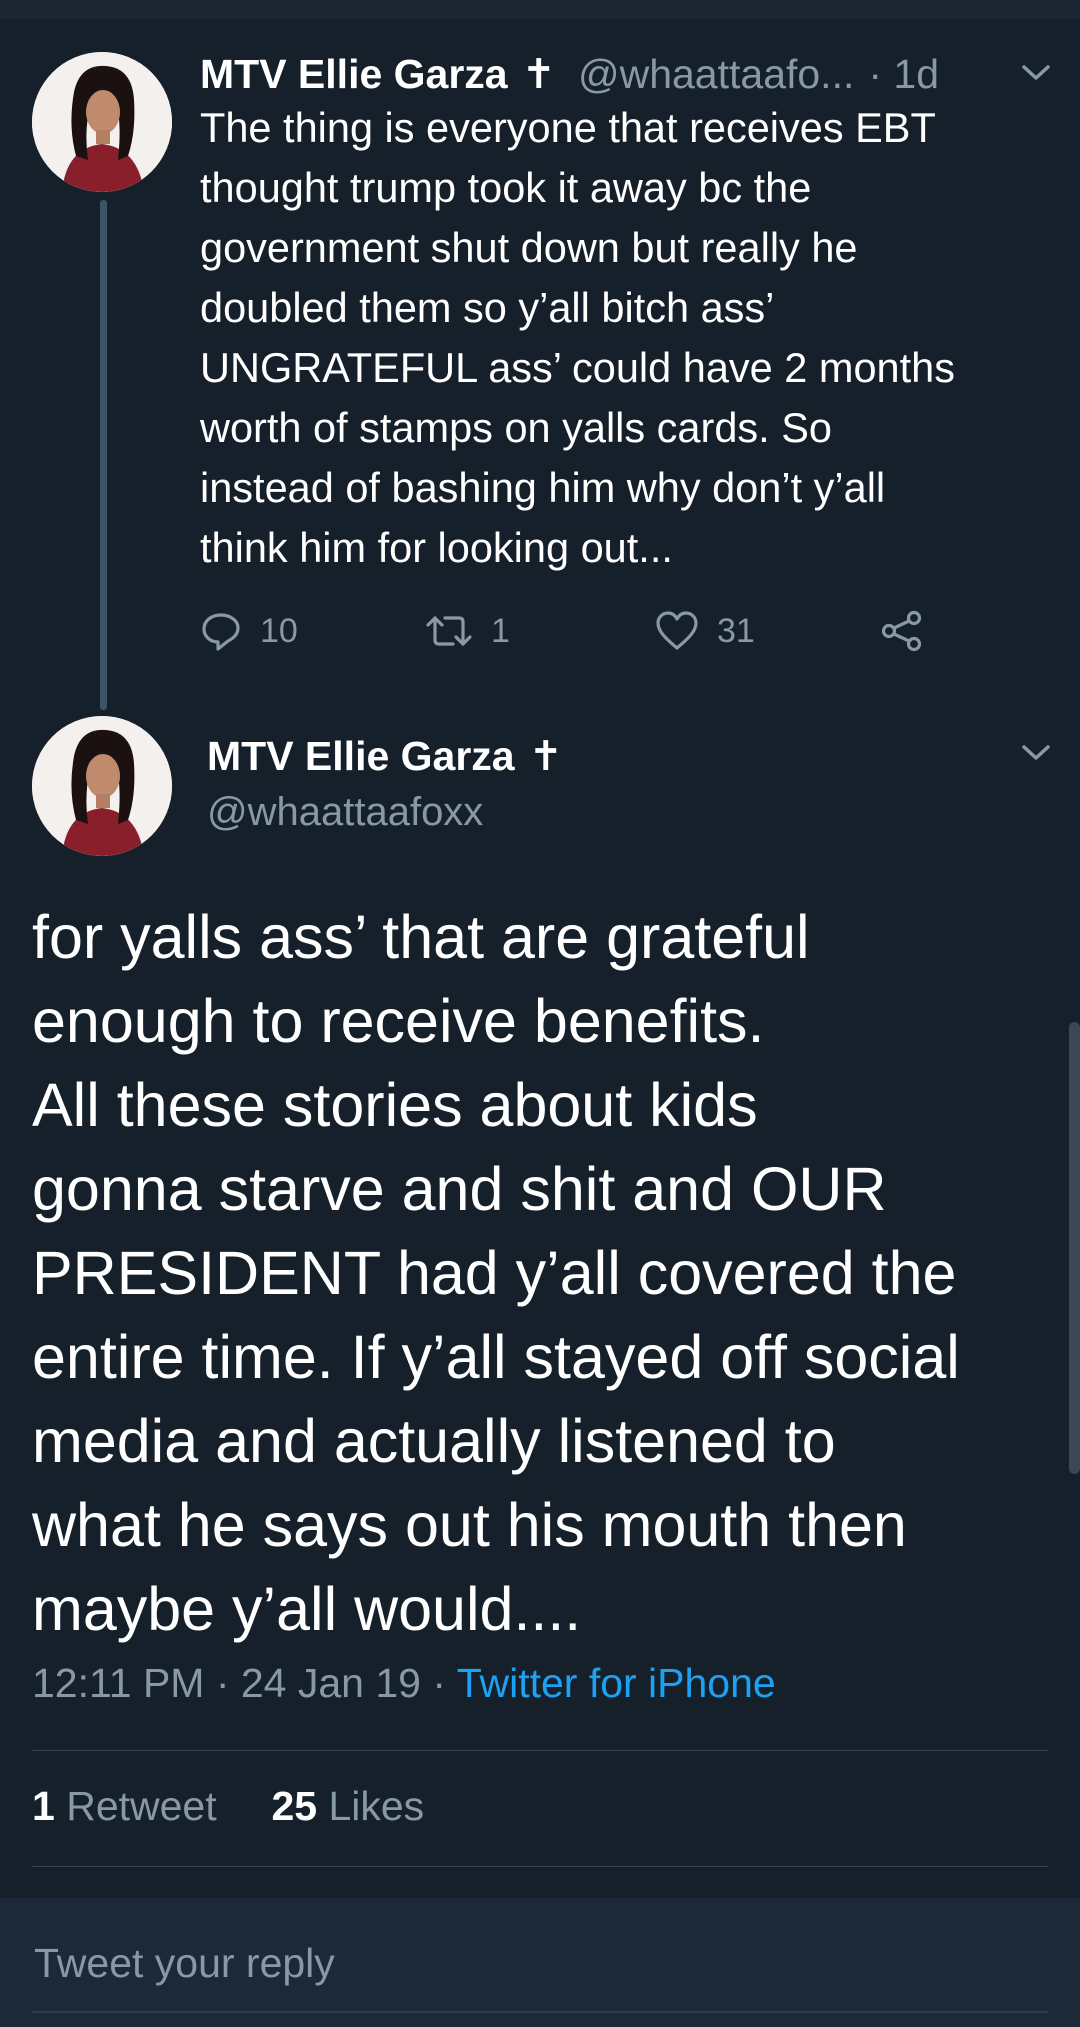  Describe the element at coordinates (449, 631) in the screenshot. I see `retweet-icon` at that location.